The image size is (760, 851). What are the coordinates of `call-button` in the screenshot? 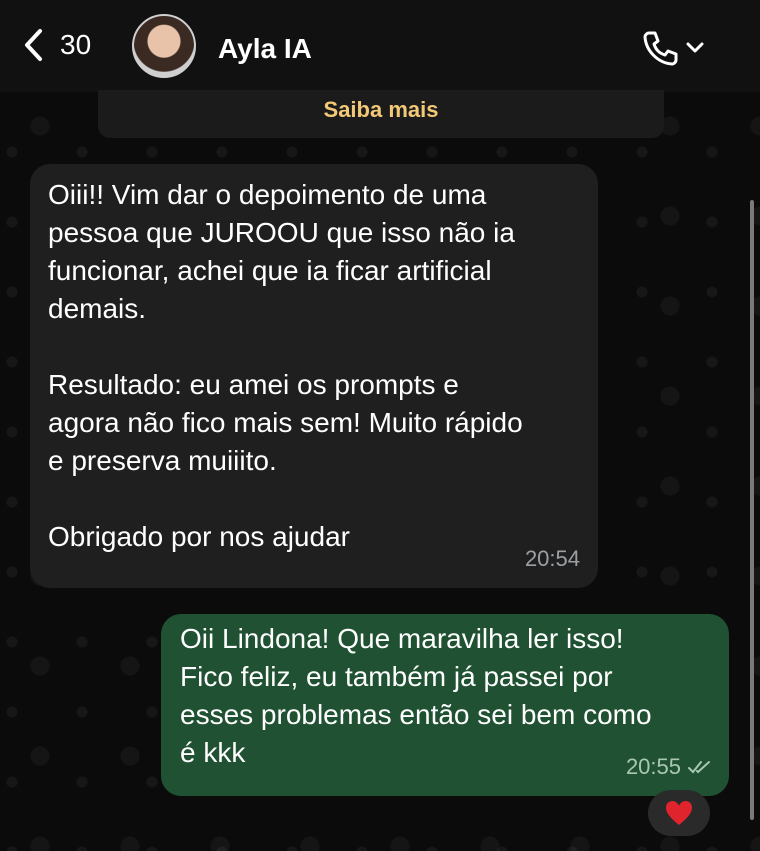 It's located at (672, 48).